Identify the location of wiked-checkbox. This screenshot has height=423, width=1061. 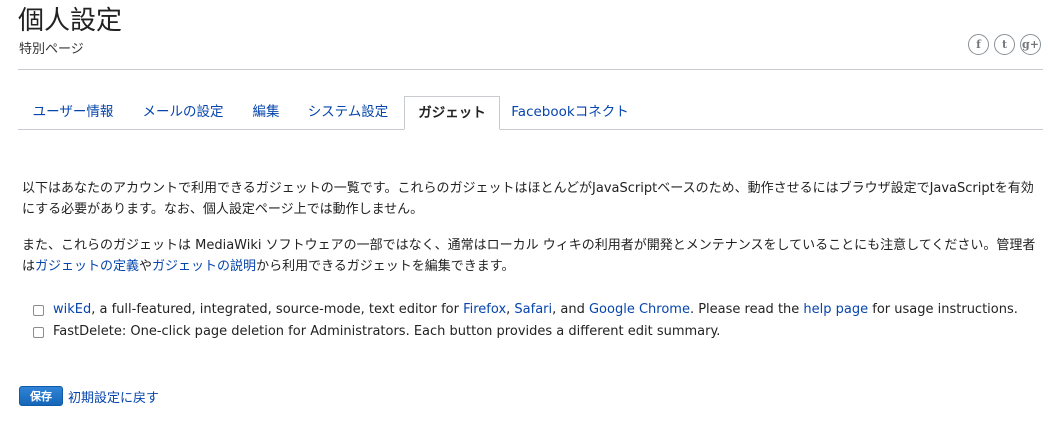
(38, 310).